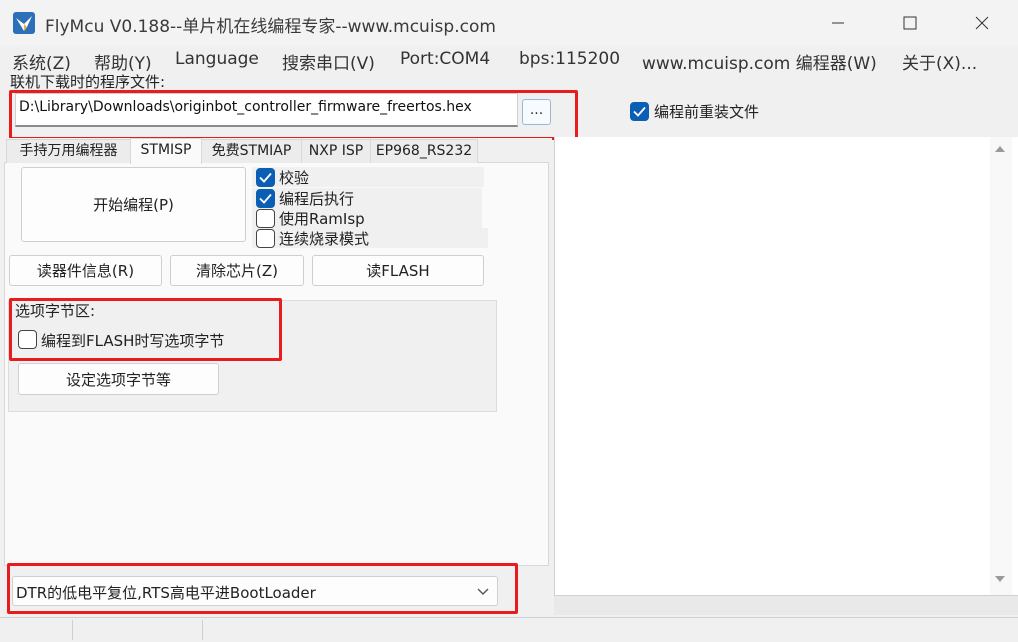  I want to click on tab-ep968-rs232: EP968_RS232, so click(424, 151).